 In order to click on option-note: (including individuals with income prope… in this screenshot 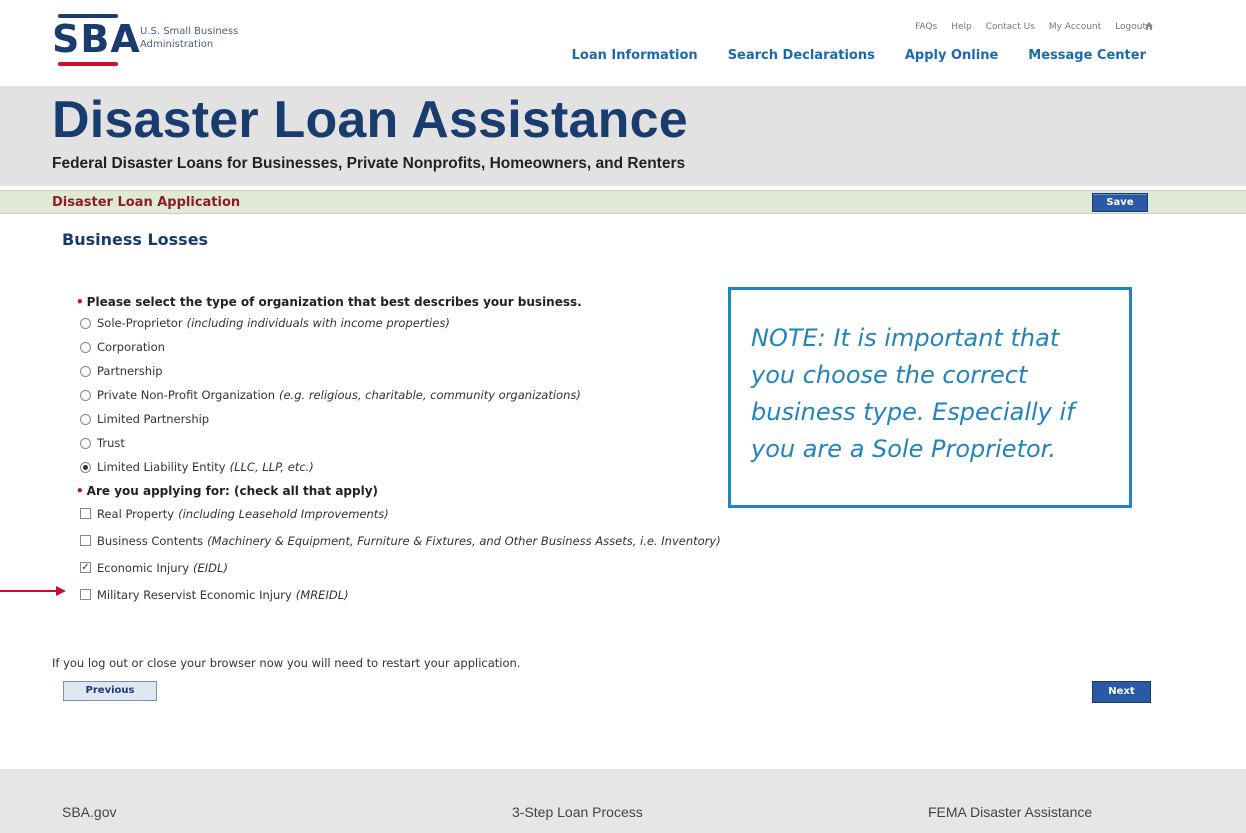, I will do `click(318, 323)`.